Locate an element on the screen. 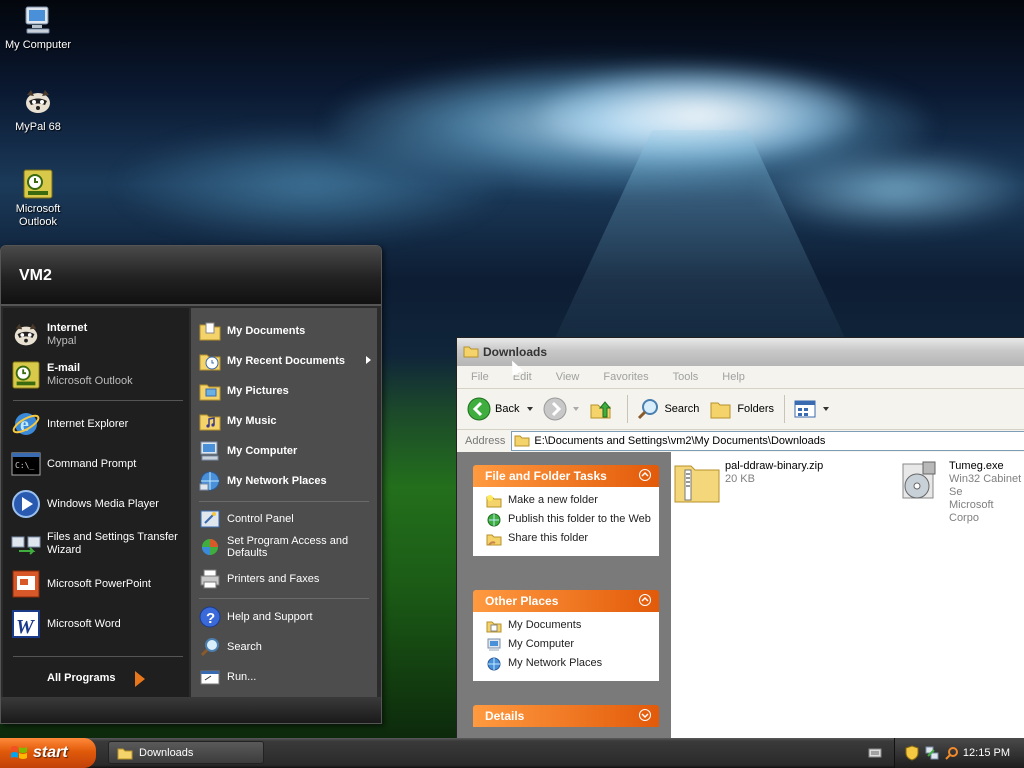 The height and width of the screenshot is (768, 1024). recent-windows-media-player: Windows Media Player is located at coordinates (99, 504).